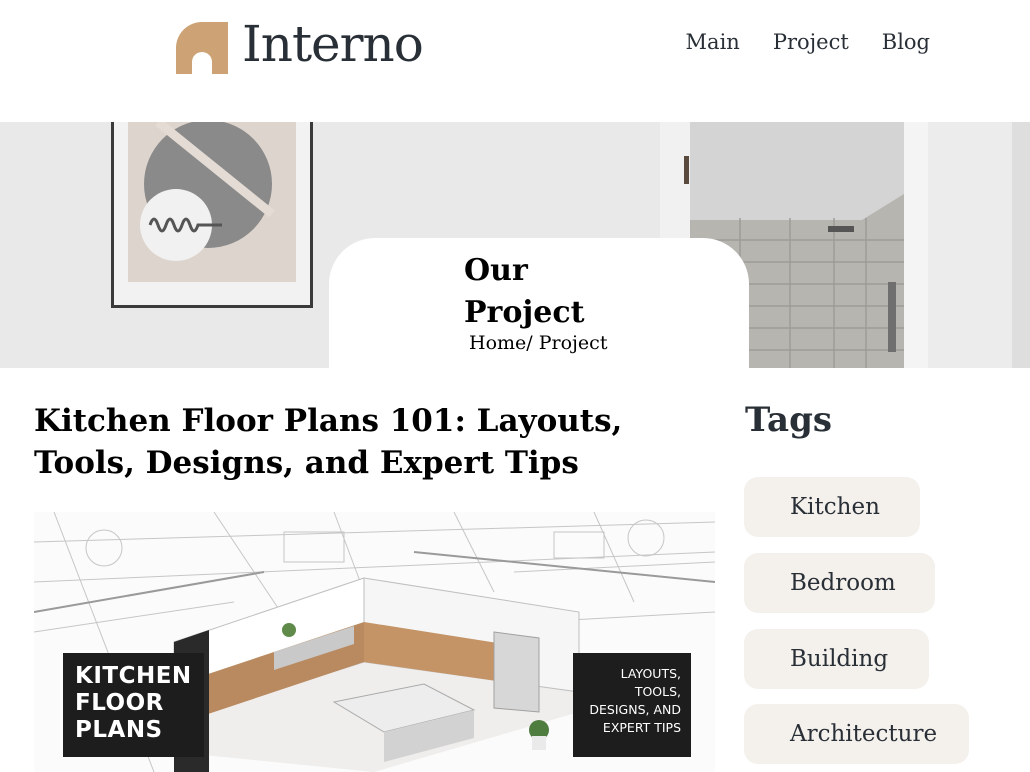 This screenshot has height=772, width=1030. Describe the element at coordinates (906, 42) in the screenshot. I see `nav-link-blog: Blog` at that location.